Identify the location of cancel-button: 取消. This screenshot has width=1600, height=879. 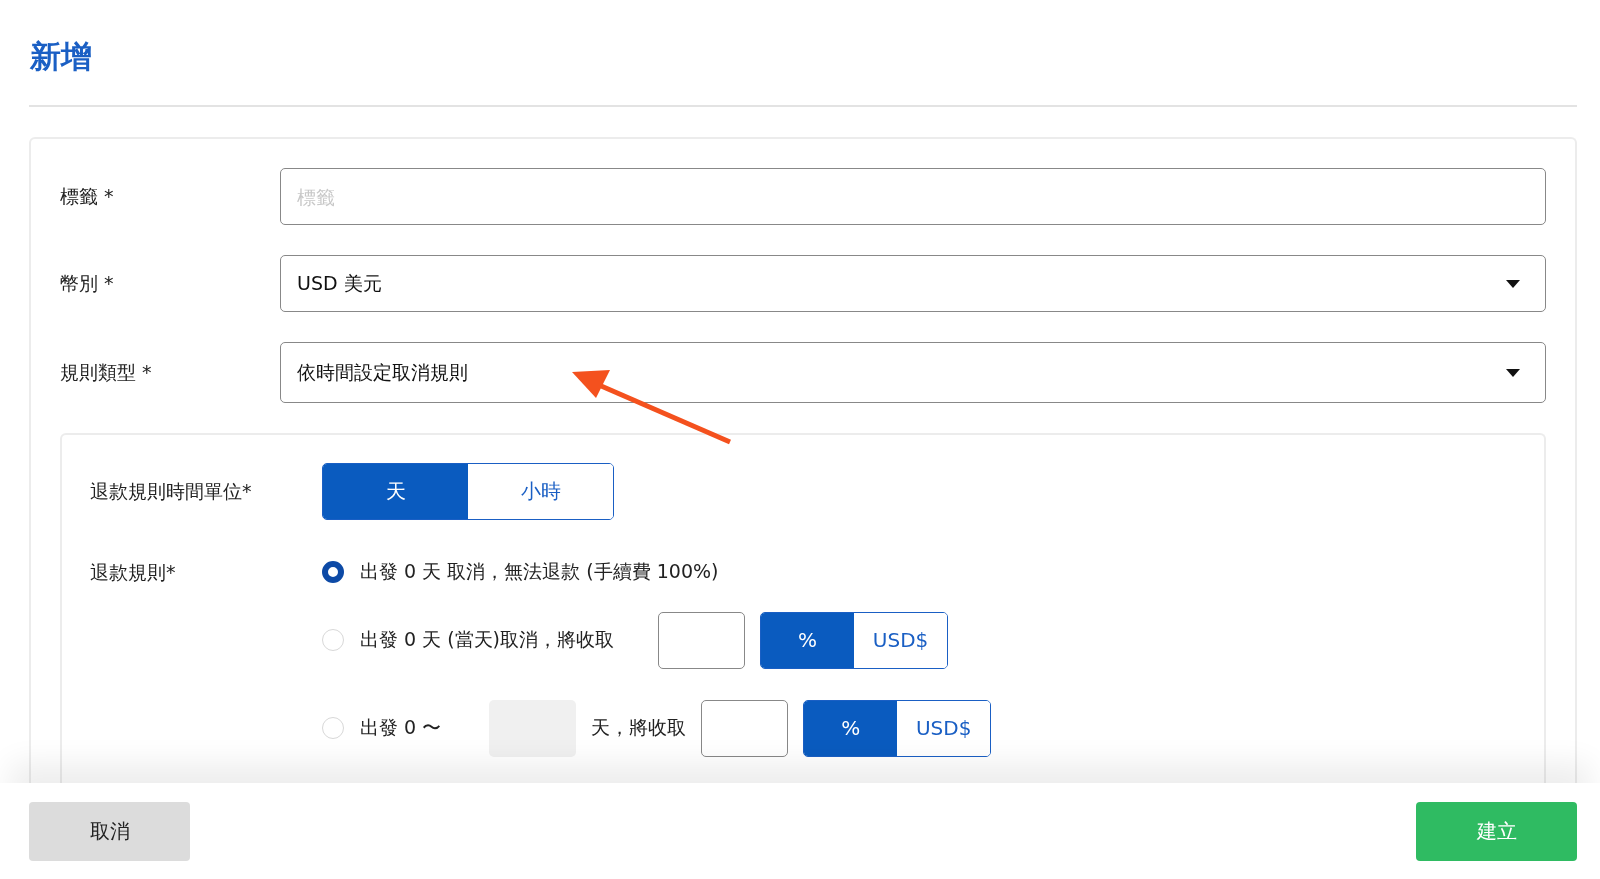
(109, 831).